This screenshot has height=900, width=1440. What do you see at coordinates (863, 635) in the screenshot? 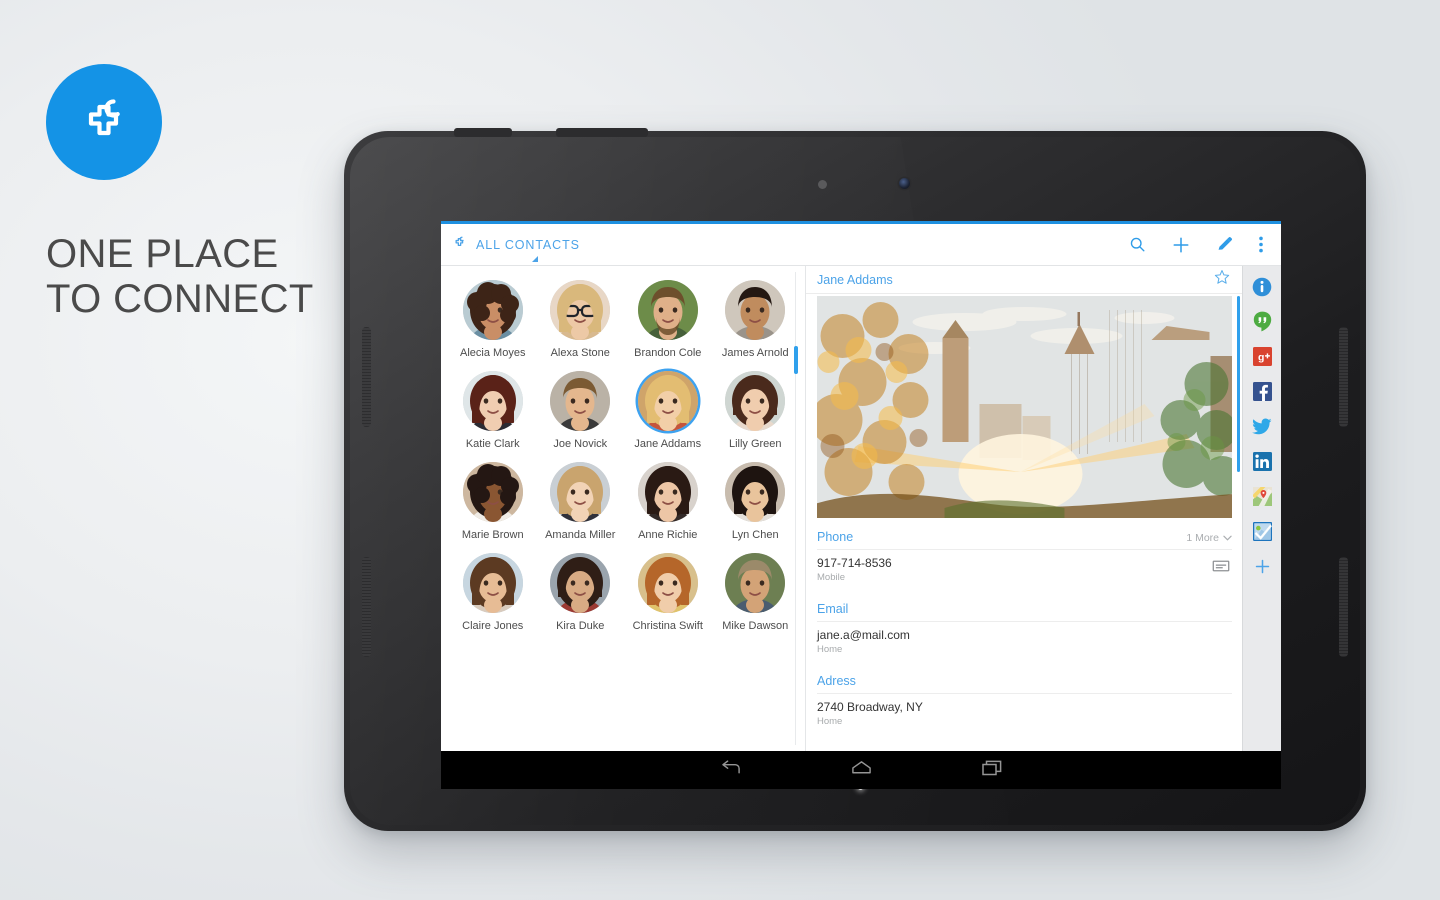
I see `field-value: jane.a@mail.com` at bounding box center [863, 635].